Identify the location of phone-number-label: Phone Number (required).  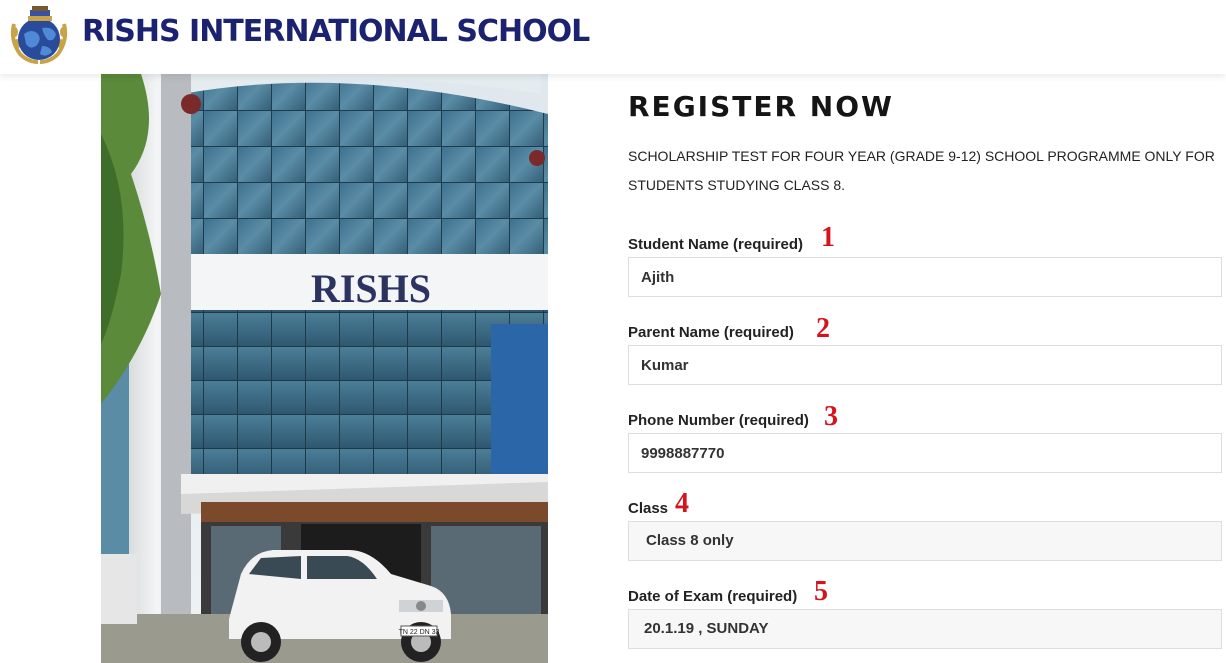
(718, 420).